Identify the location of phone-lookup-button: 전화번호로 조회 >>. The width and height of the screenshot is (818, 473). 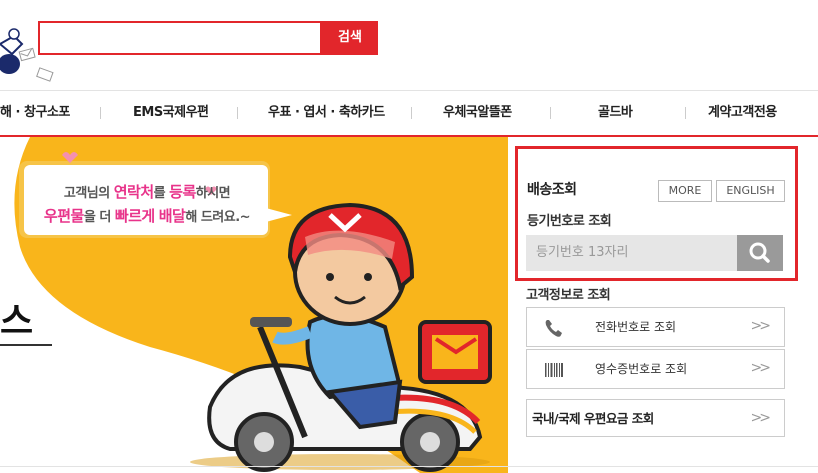
(655, 327).